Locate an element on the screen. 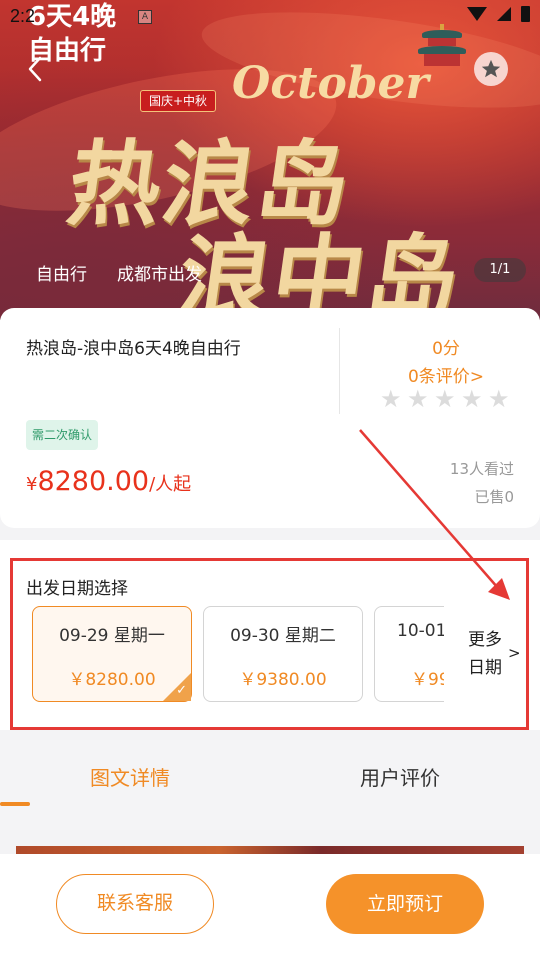  reviews-link: 0条评价> is located at coordinates (440, 374).